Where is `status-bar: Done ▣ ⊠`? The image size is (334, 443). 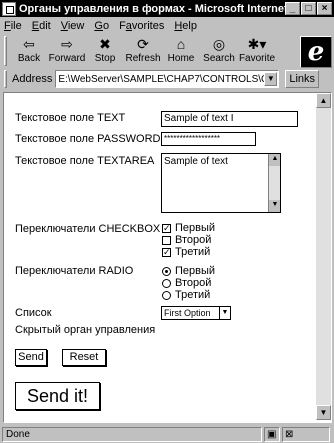
status-bar: Done ▣ ⊠ is located at coordinates (167, 434).